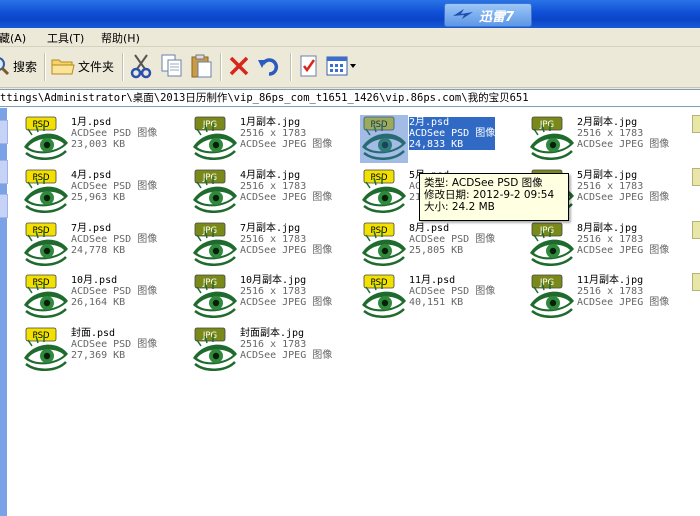 The height and width of the screenshot is (516, 700). I want to click on file-item: PSD 2月.psd ACDSee PSD 图像 24,833 KB, so click(440, 140).